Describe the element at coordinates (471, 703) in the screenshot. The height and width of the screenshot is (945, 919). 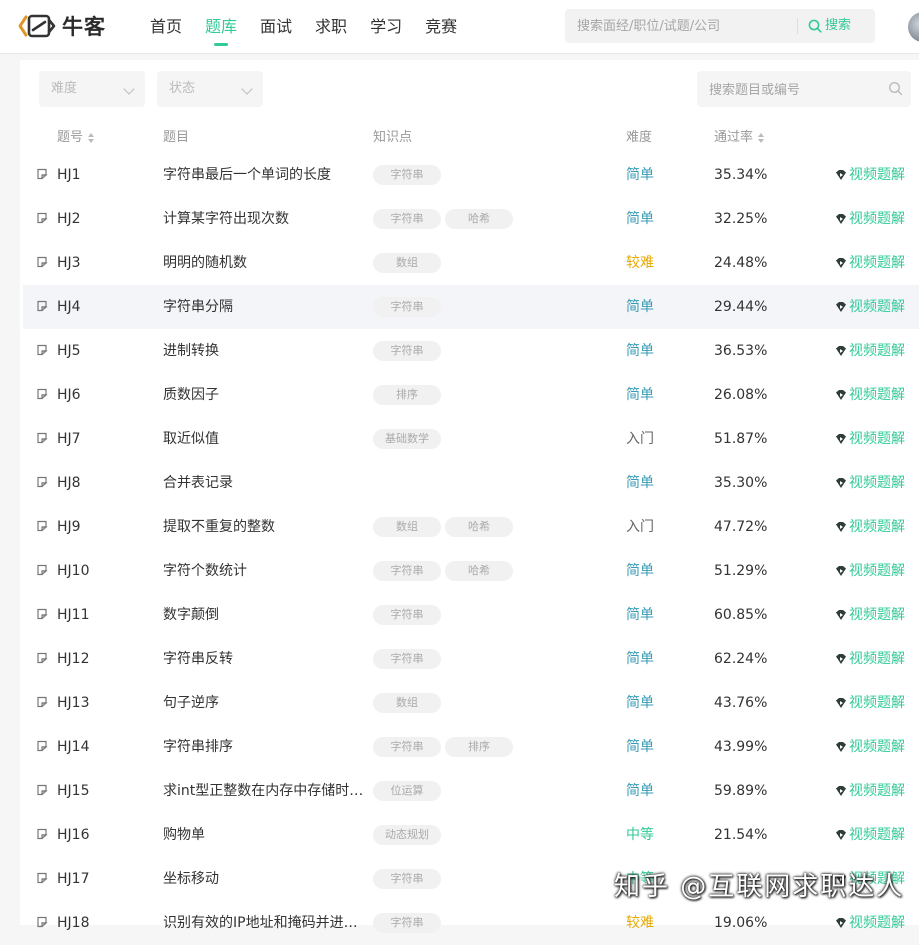
I see `table-row: HJ13 句子逆序 数组 简单 43.76% 视频题解` at that location.